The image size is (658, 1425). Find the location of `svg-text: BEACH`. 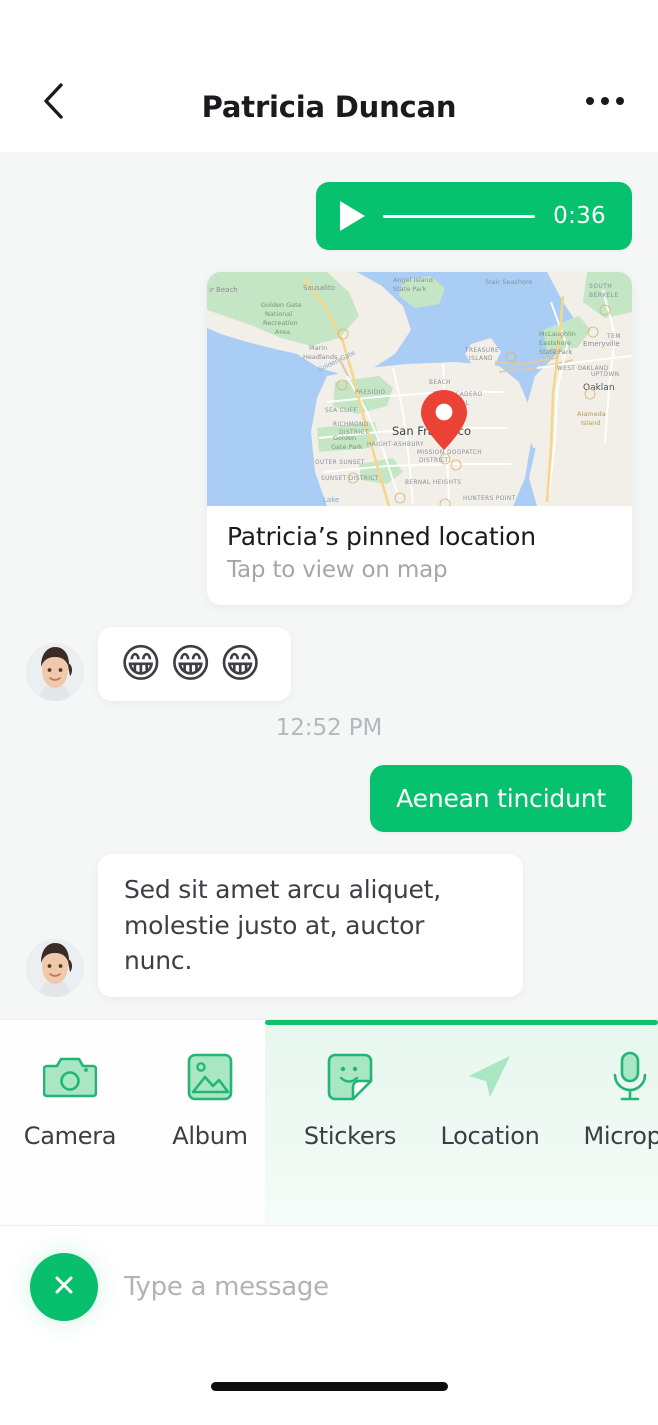

svg-text: BEACH is located at coordinates (440, 383).